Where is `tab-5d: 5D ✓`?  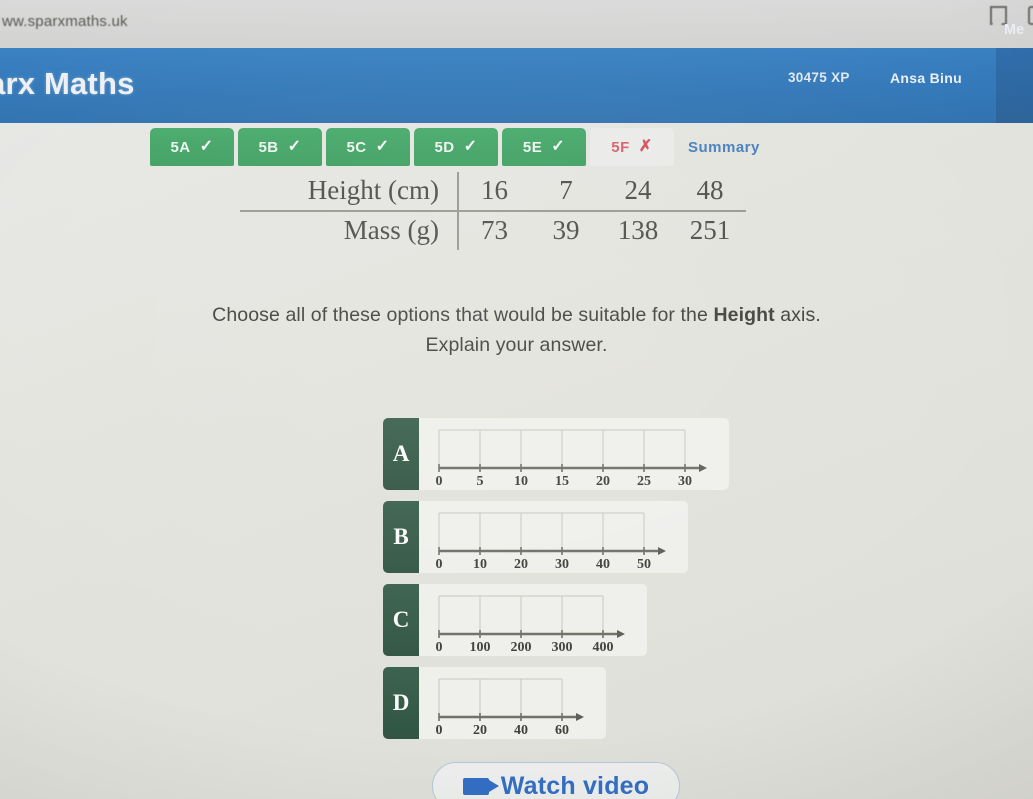 tab-5d: 5D ✓ is located at coordinates (456, 147).